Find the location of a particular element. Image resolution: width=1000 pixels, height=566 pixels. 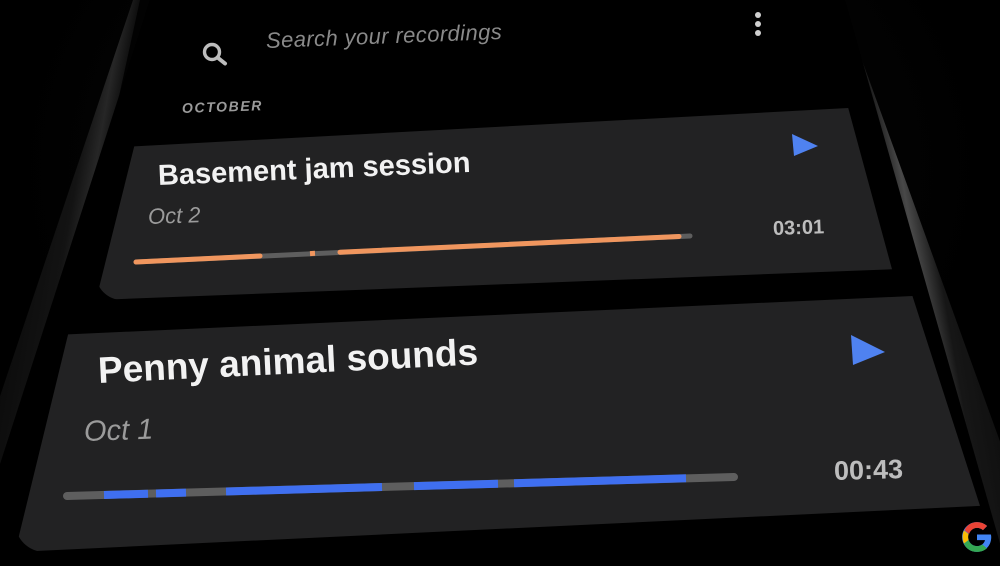

section-header-october: OCTOBER is located at coordinates (222, 106).